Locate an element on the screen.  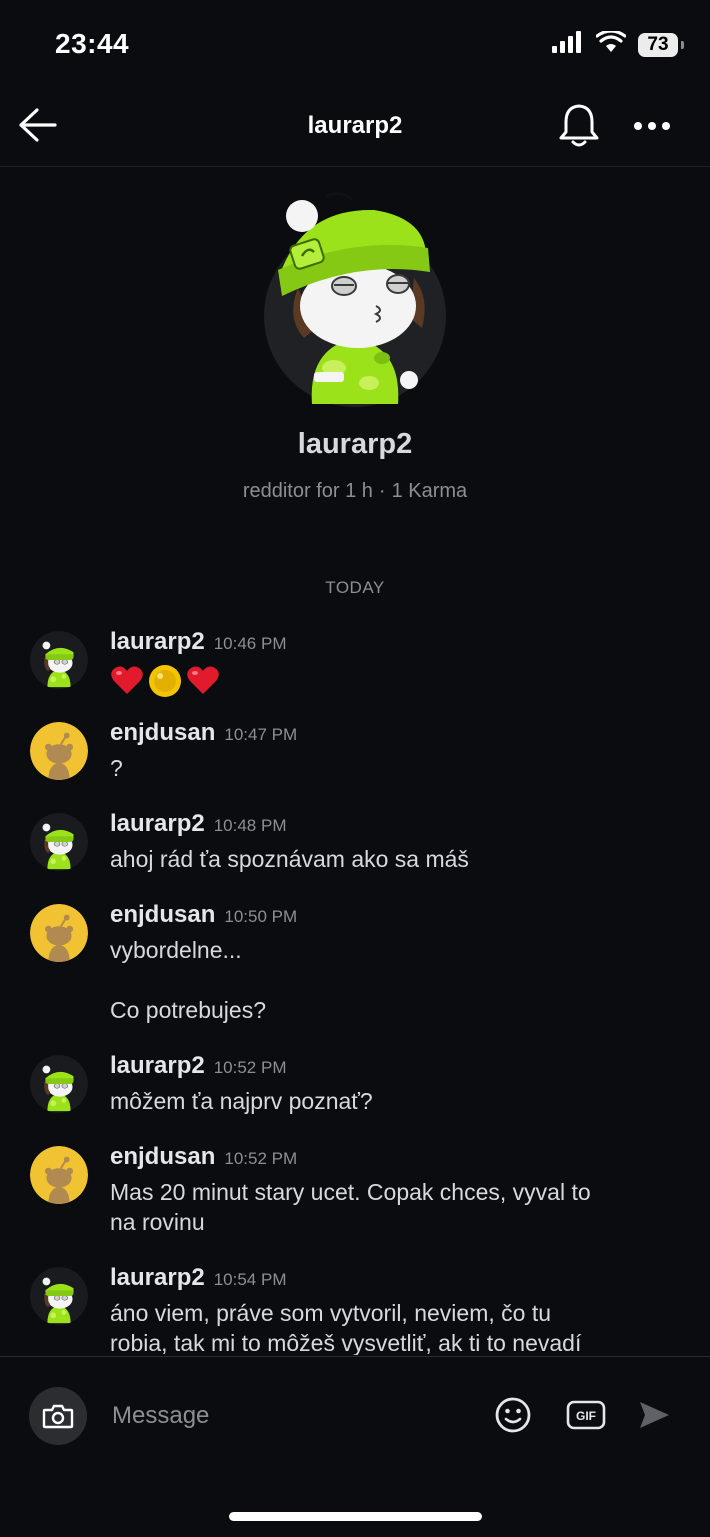
message-text: na rovinu is located at coordinates (157, 1222).